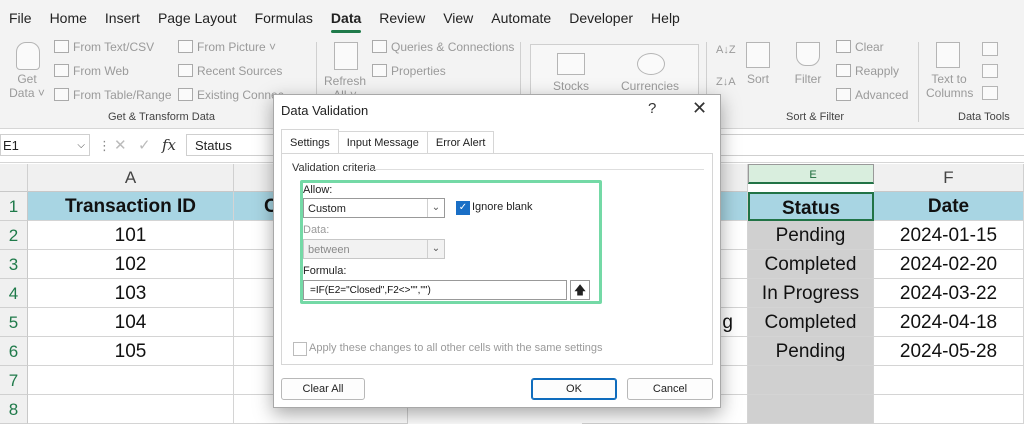 The height and width of the screenshot is (424, 1024). Describe the element at coordinates (131, 293) in the screenshot. I see `cell-a4: 103` at that location.